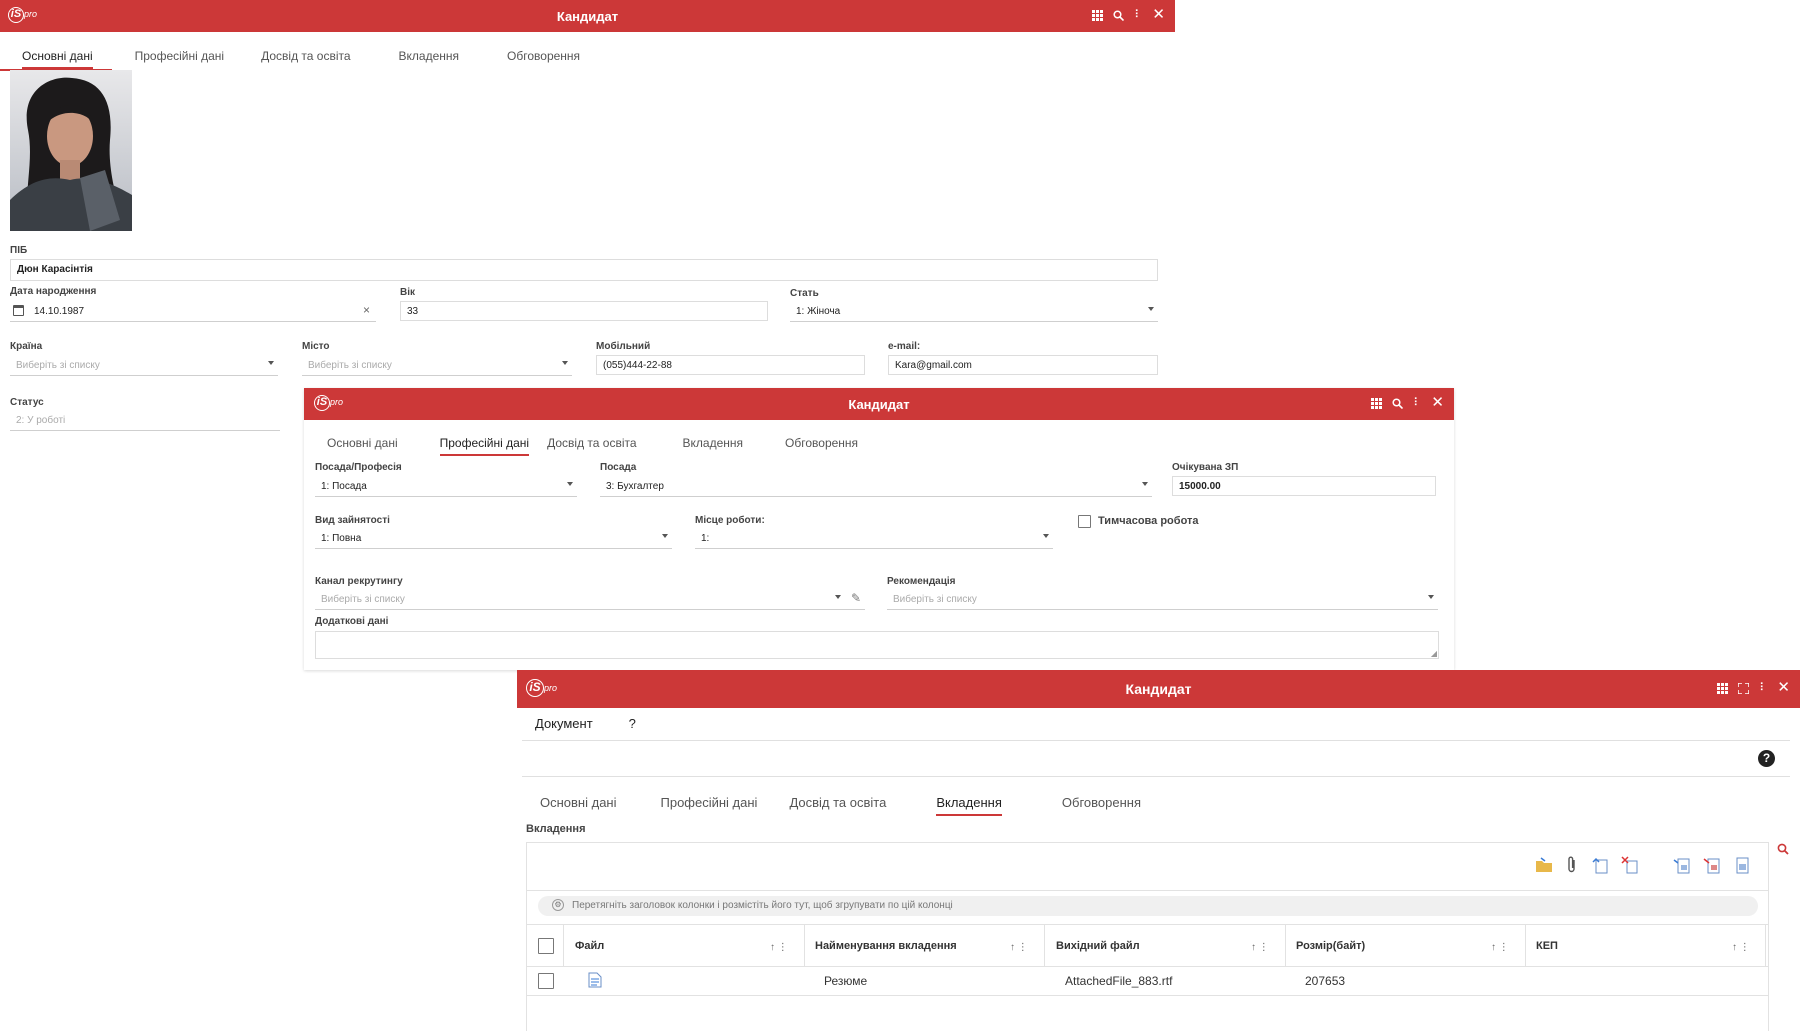 The image size is (1800, 1031). What do you see at coordinates (974, 312) in the screenshot?
I see `gender-select: 1: Жіноча` at bounding box center [974, 312].